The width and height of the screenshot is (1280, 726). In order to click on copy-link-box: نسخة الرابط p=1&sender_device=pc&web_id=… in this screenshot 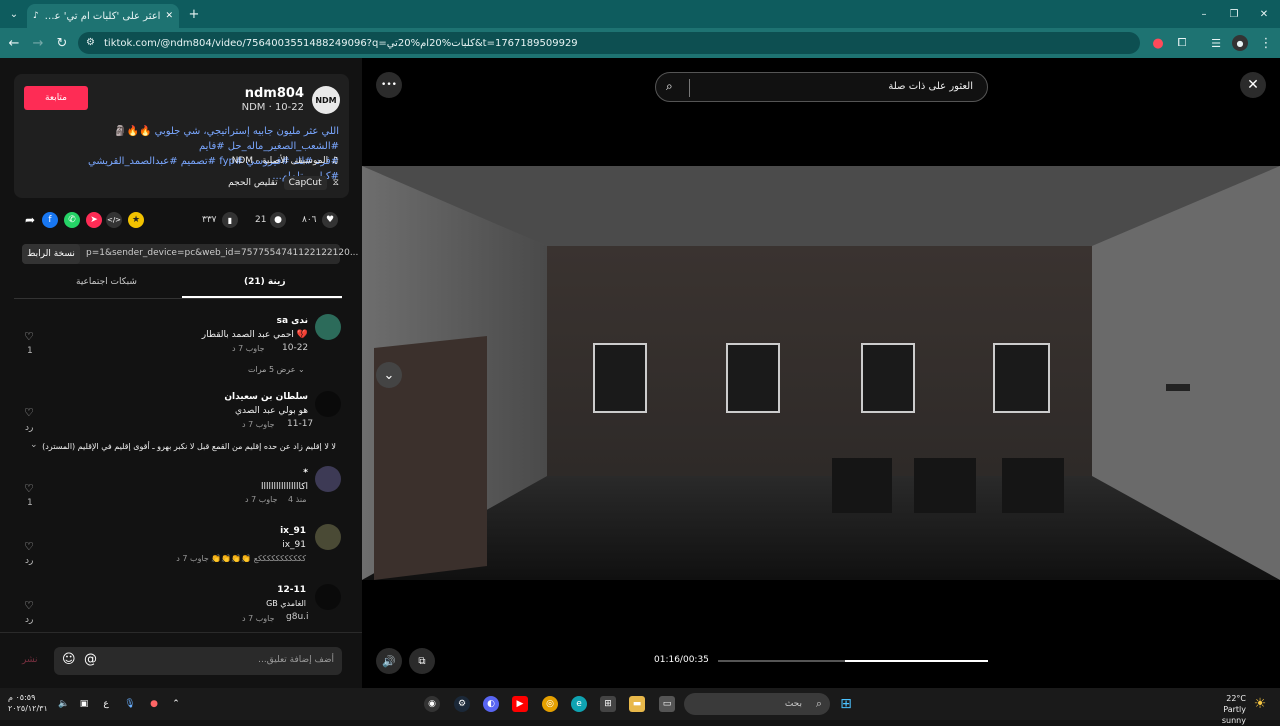, I will do `click(190, 254)`.